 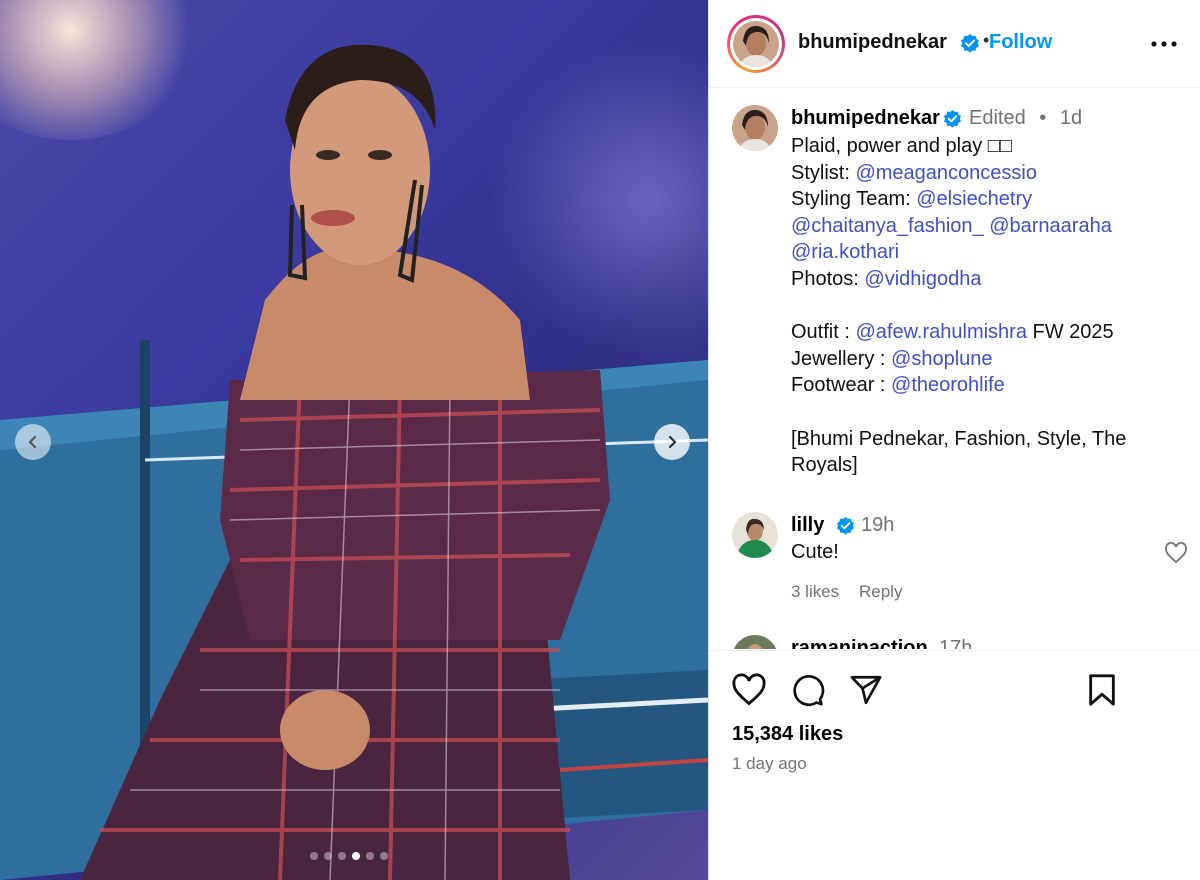 What do you see at coordinates (1071, 118) in the screenshot?
I see `caption-time: 1d` at bounding box center [1071, 118].